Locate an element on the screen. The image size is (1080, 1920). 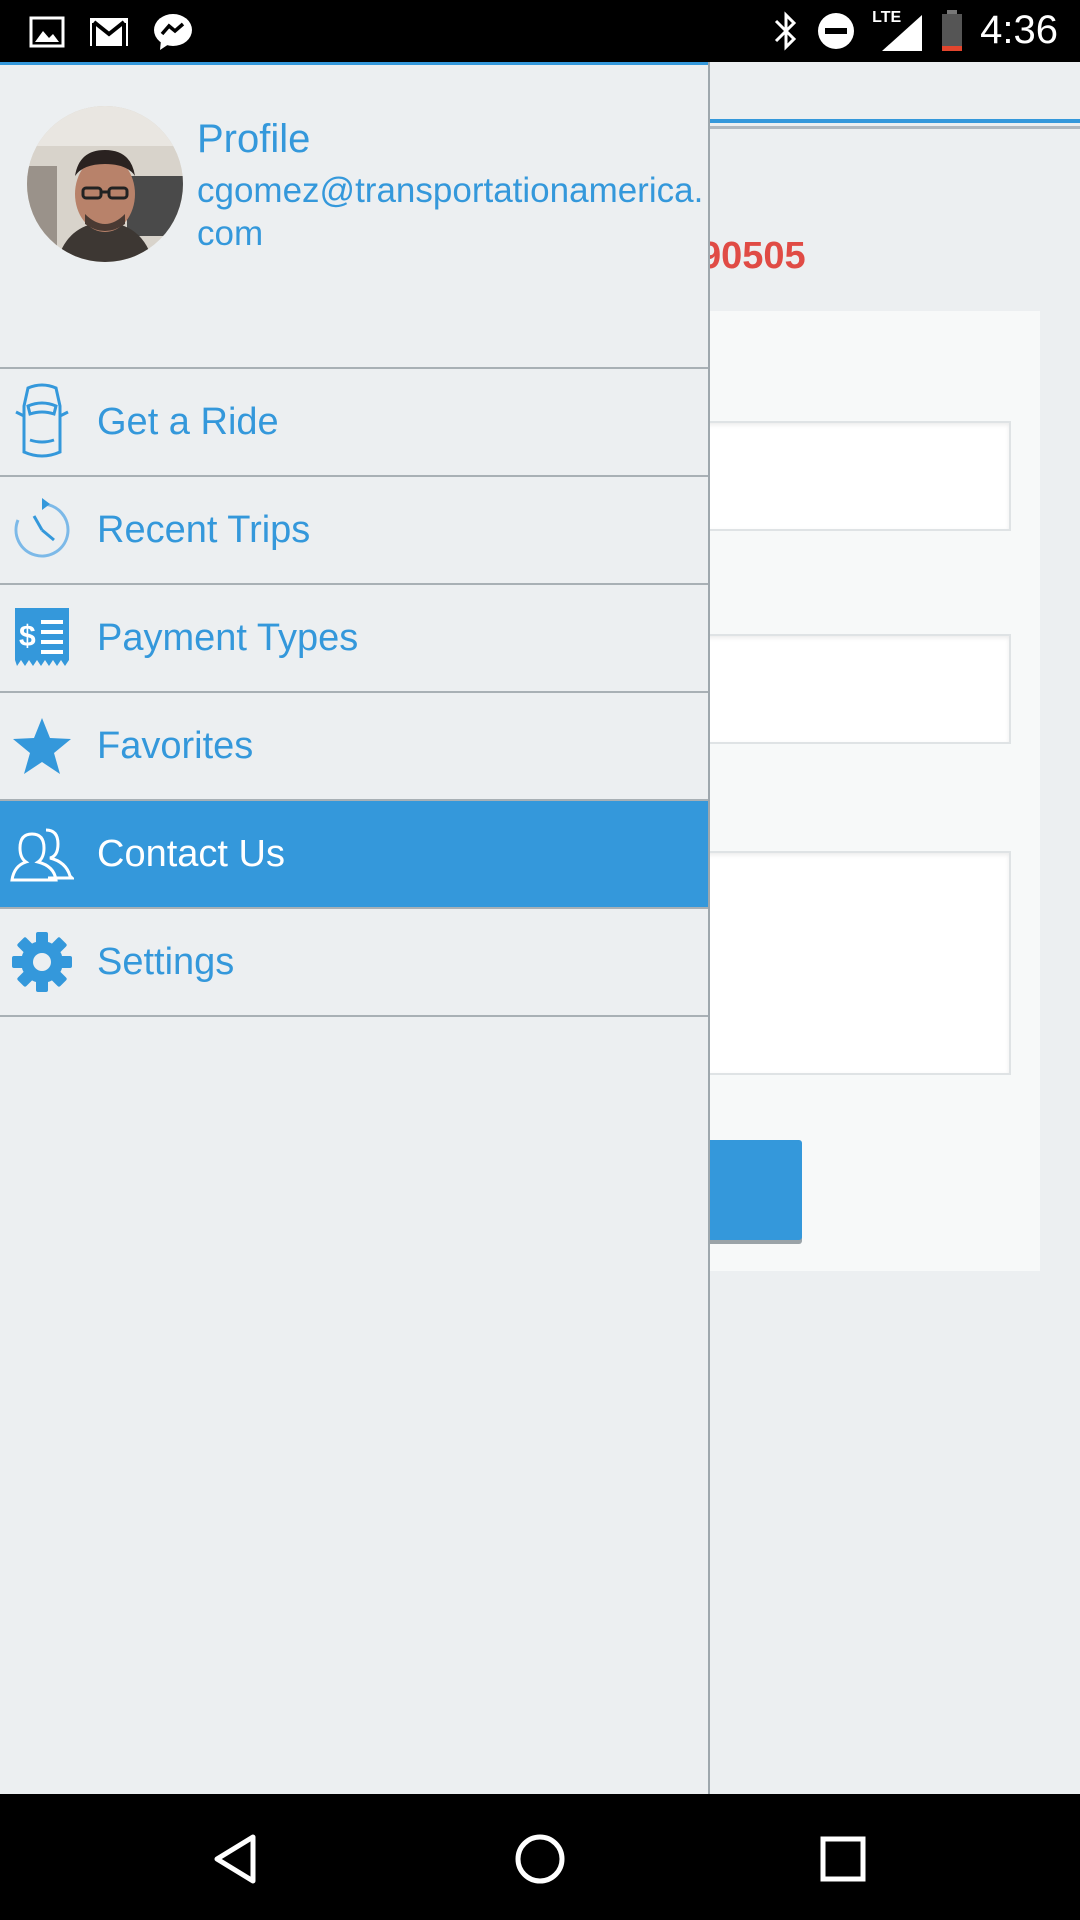
profile-email: cgomez@transportationamerica.com is located at coordinates (450, 212).